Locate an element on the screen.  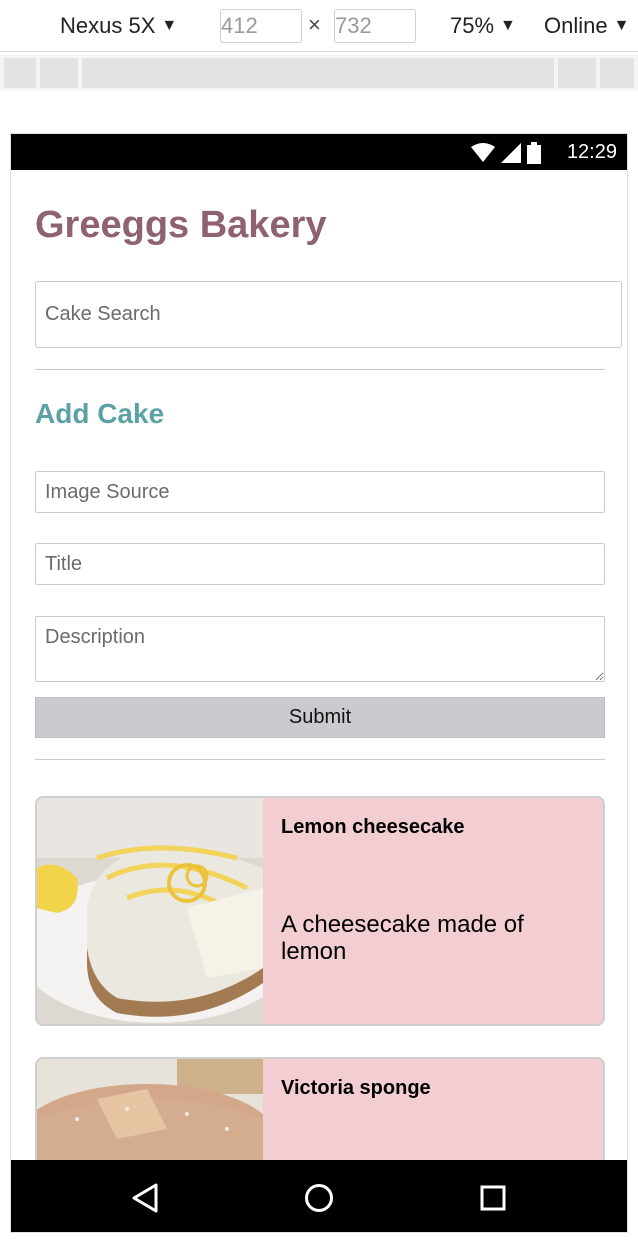
network-select: Online ▼ is located at coordinates (586, 26).